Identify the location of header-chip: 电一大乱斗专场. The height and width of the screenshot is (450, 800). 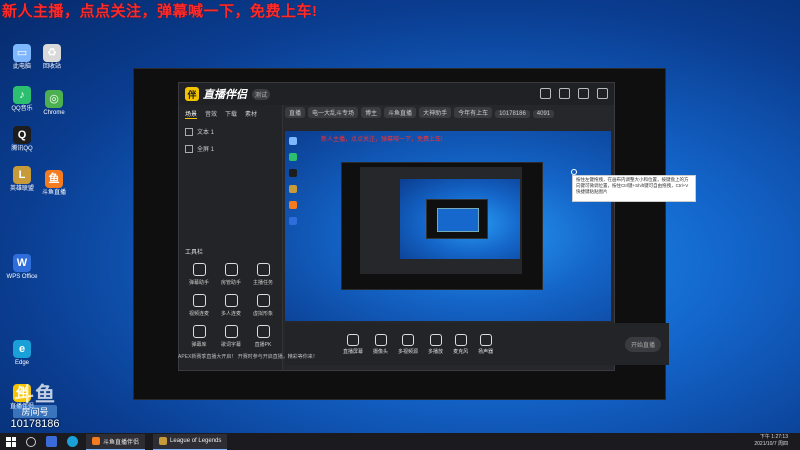
(333, 112).